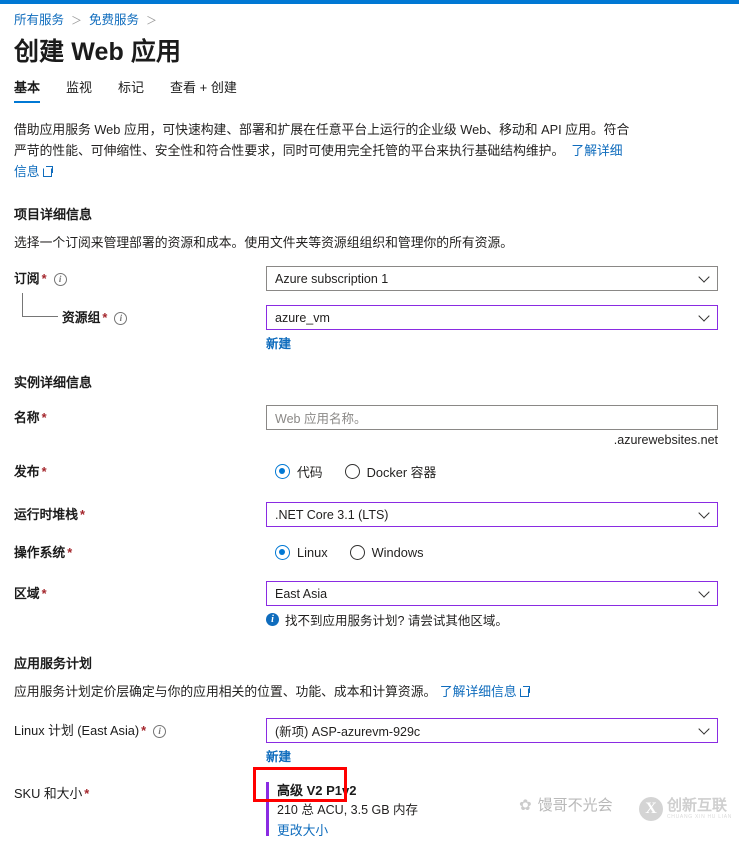 This screenshot has width=739, height=841. What do you see at coordinates (160, 731) in the screenshot?
I see `info-icon-linux-plan: i` at bounding box center [160, 731].